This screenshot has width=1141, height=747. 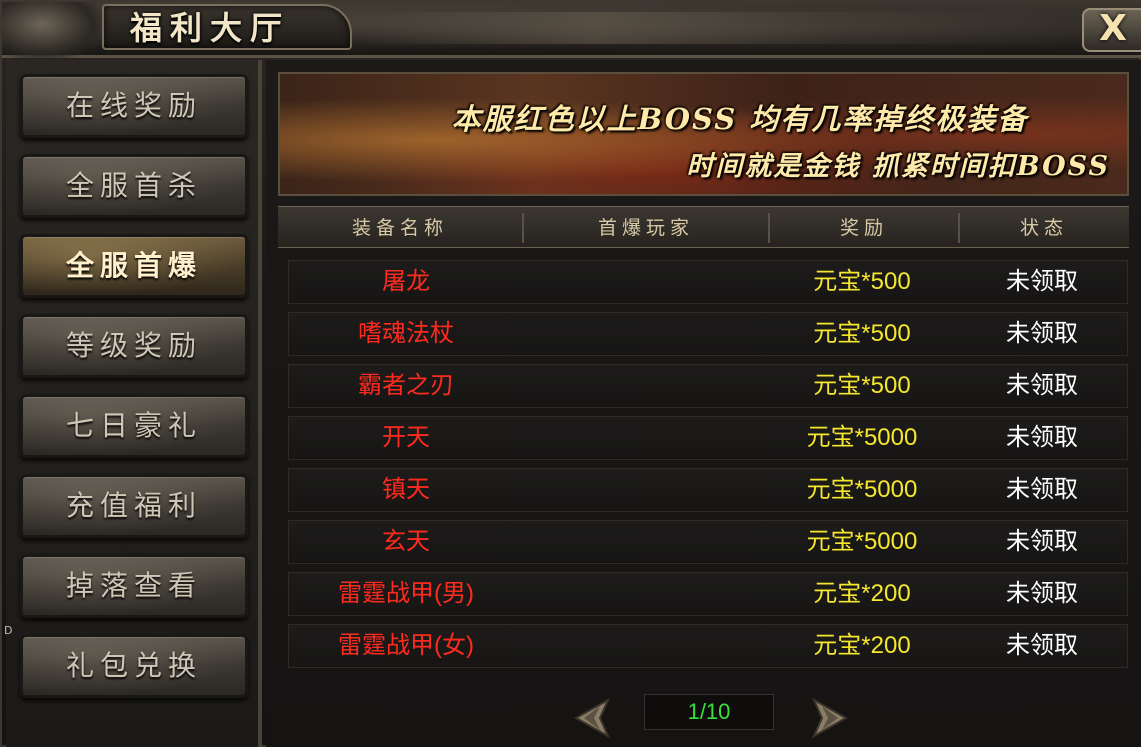 What do you see at coordinates (740, 119) in the screenshot?
I see `banner-headline: 本服红色以上BOSS 均有几率掉终极装备` at bounding box center [740, 119].